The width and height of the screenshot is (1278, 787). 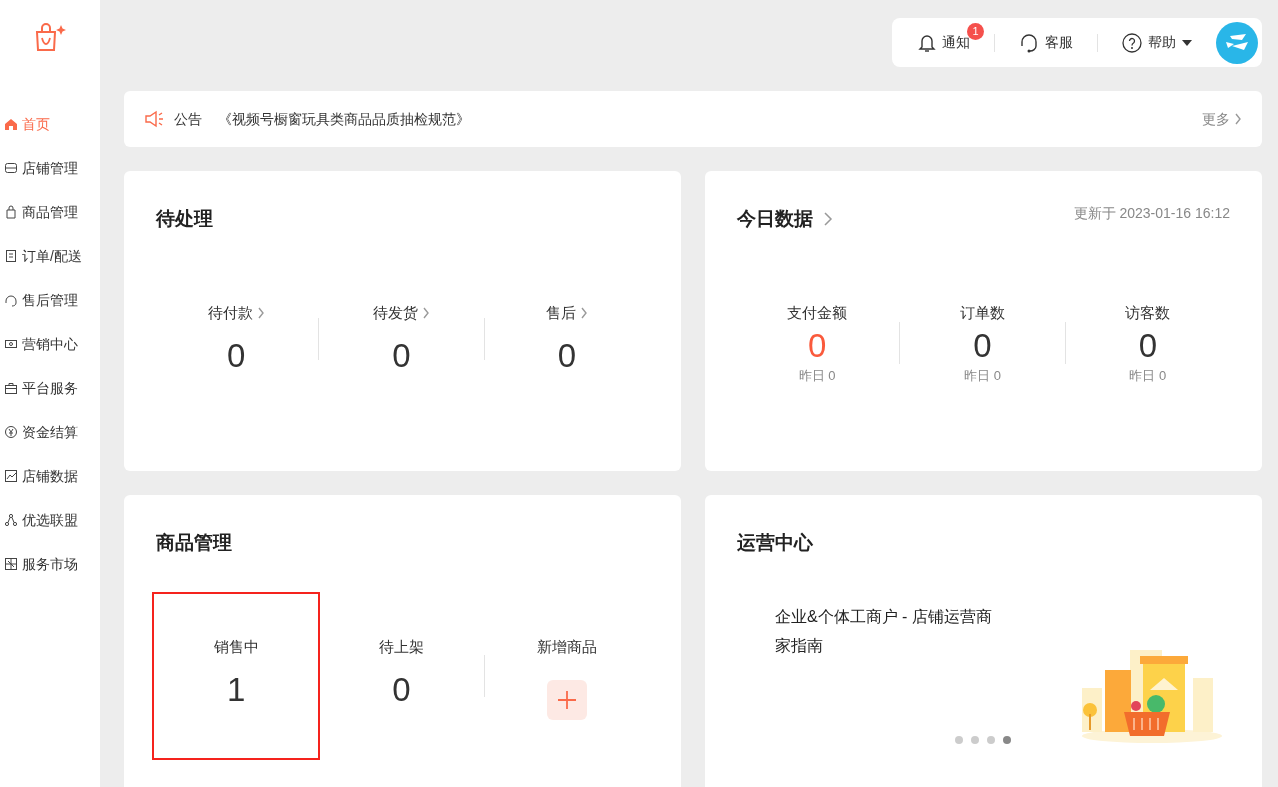 What do you see at coordinates (184, 219) in the screenshot?
I see `card-title: 待处理` at bounding box center [184, 219].